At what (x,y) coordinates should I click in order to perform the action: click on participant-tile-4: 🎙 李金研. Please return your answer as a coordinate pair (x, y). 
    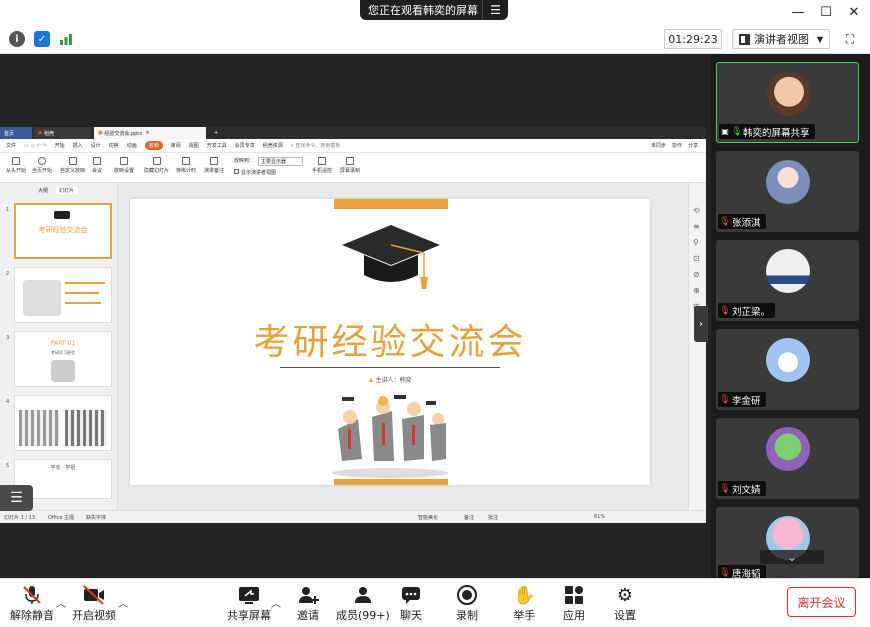
    Looking at the image, I should click on (787, 369).